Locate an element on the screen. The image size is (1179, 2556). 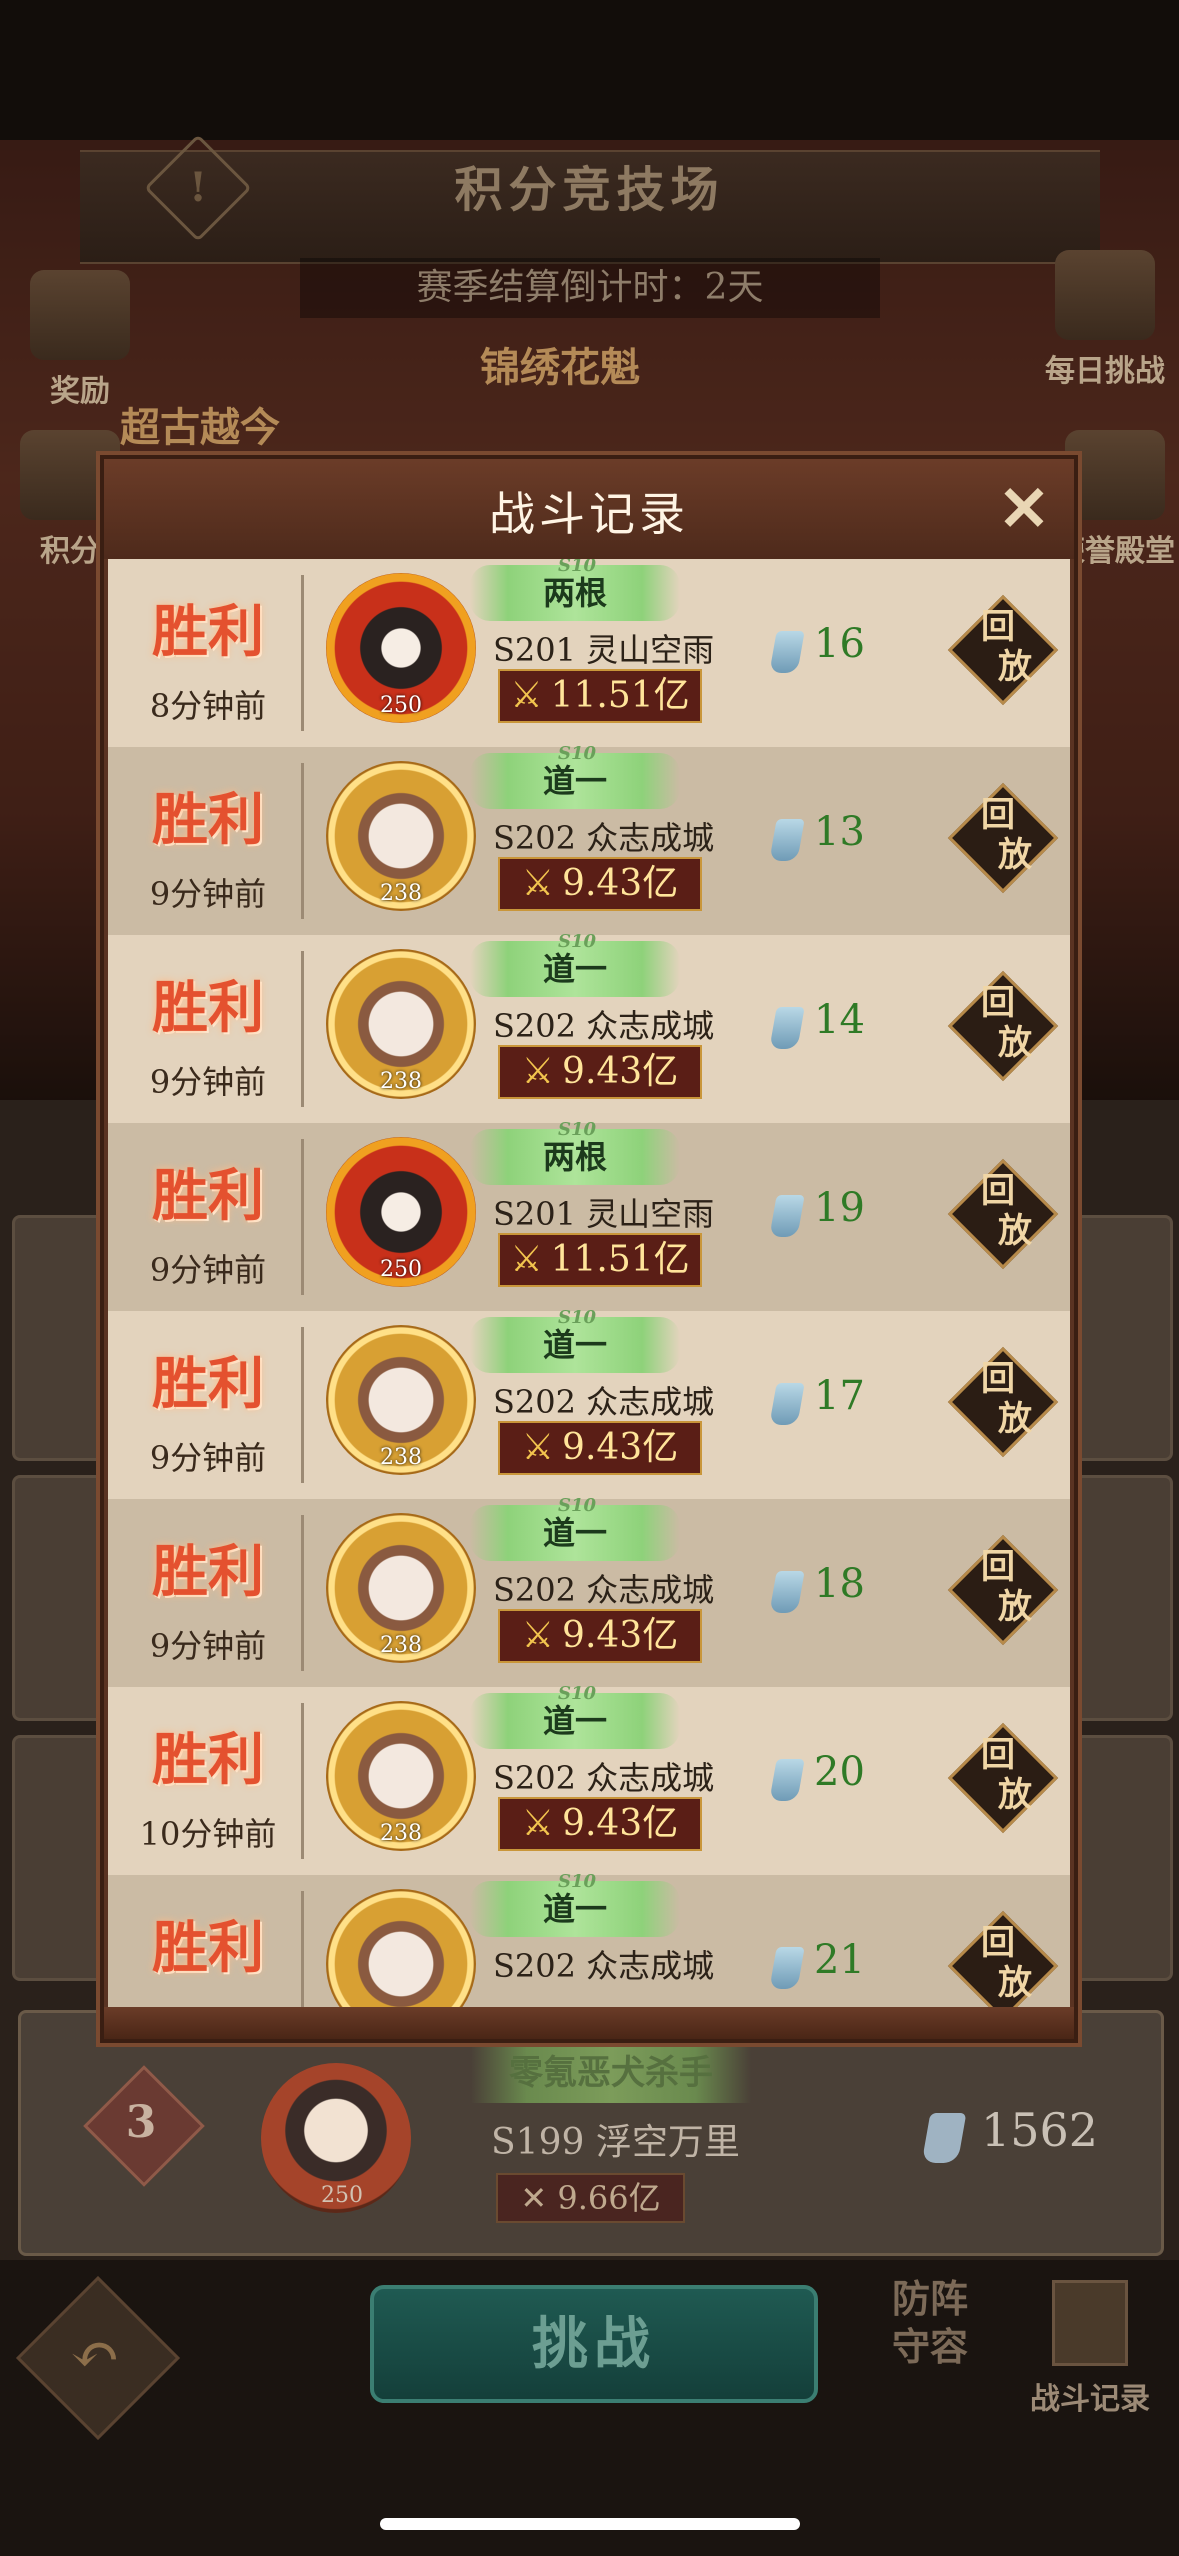
player-server: S201 灵山空雨 is located at coordinates (604, 650).